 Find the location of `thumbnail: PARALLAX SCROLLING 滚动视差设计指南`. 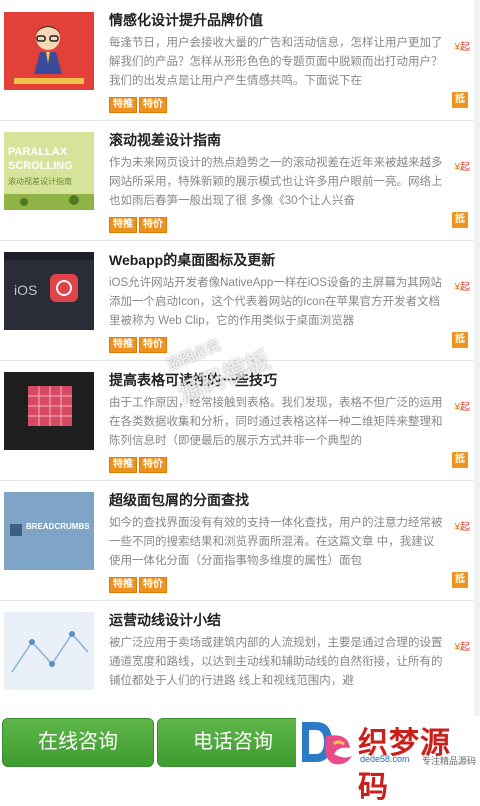

thumbnail: PARALLAX SCROLLING 滚动视差设计指南 is located at coordinates (49, 171).